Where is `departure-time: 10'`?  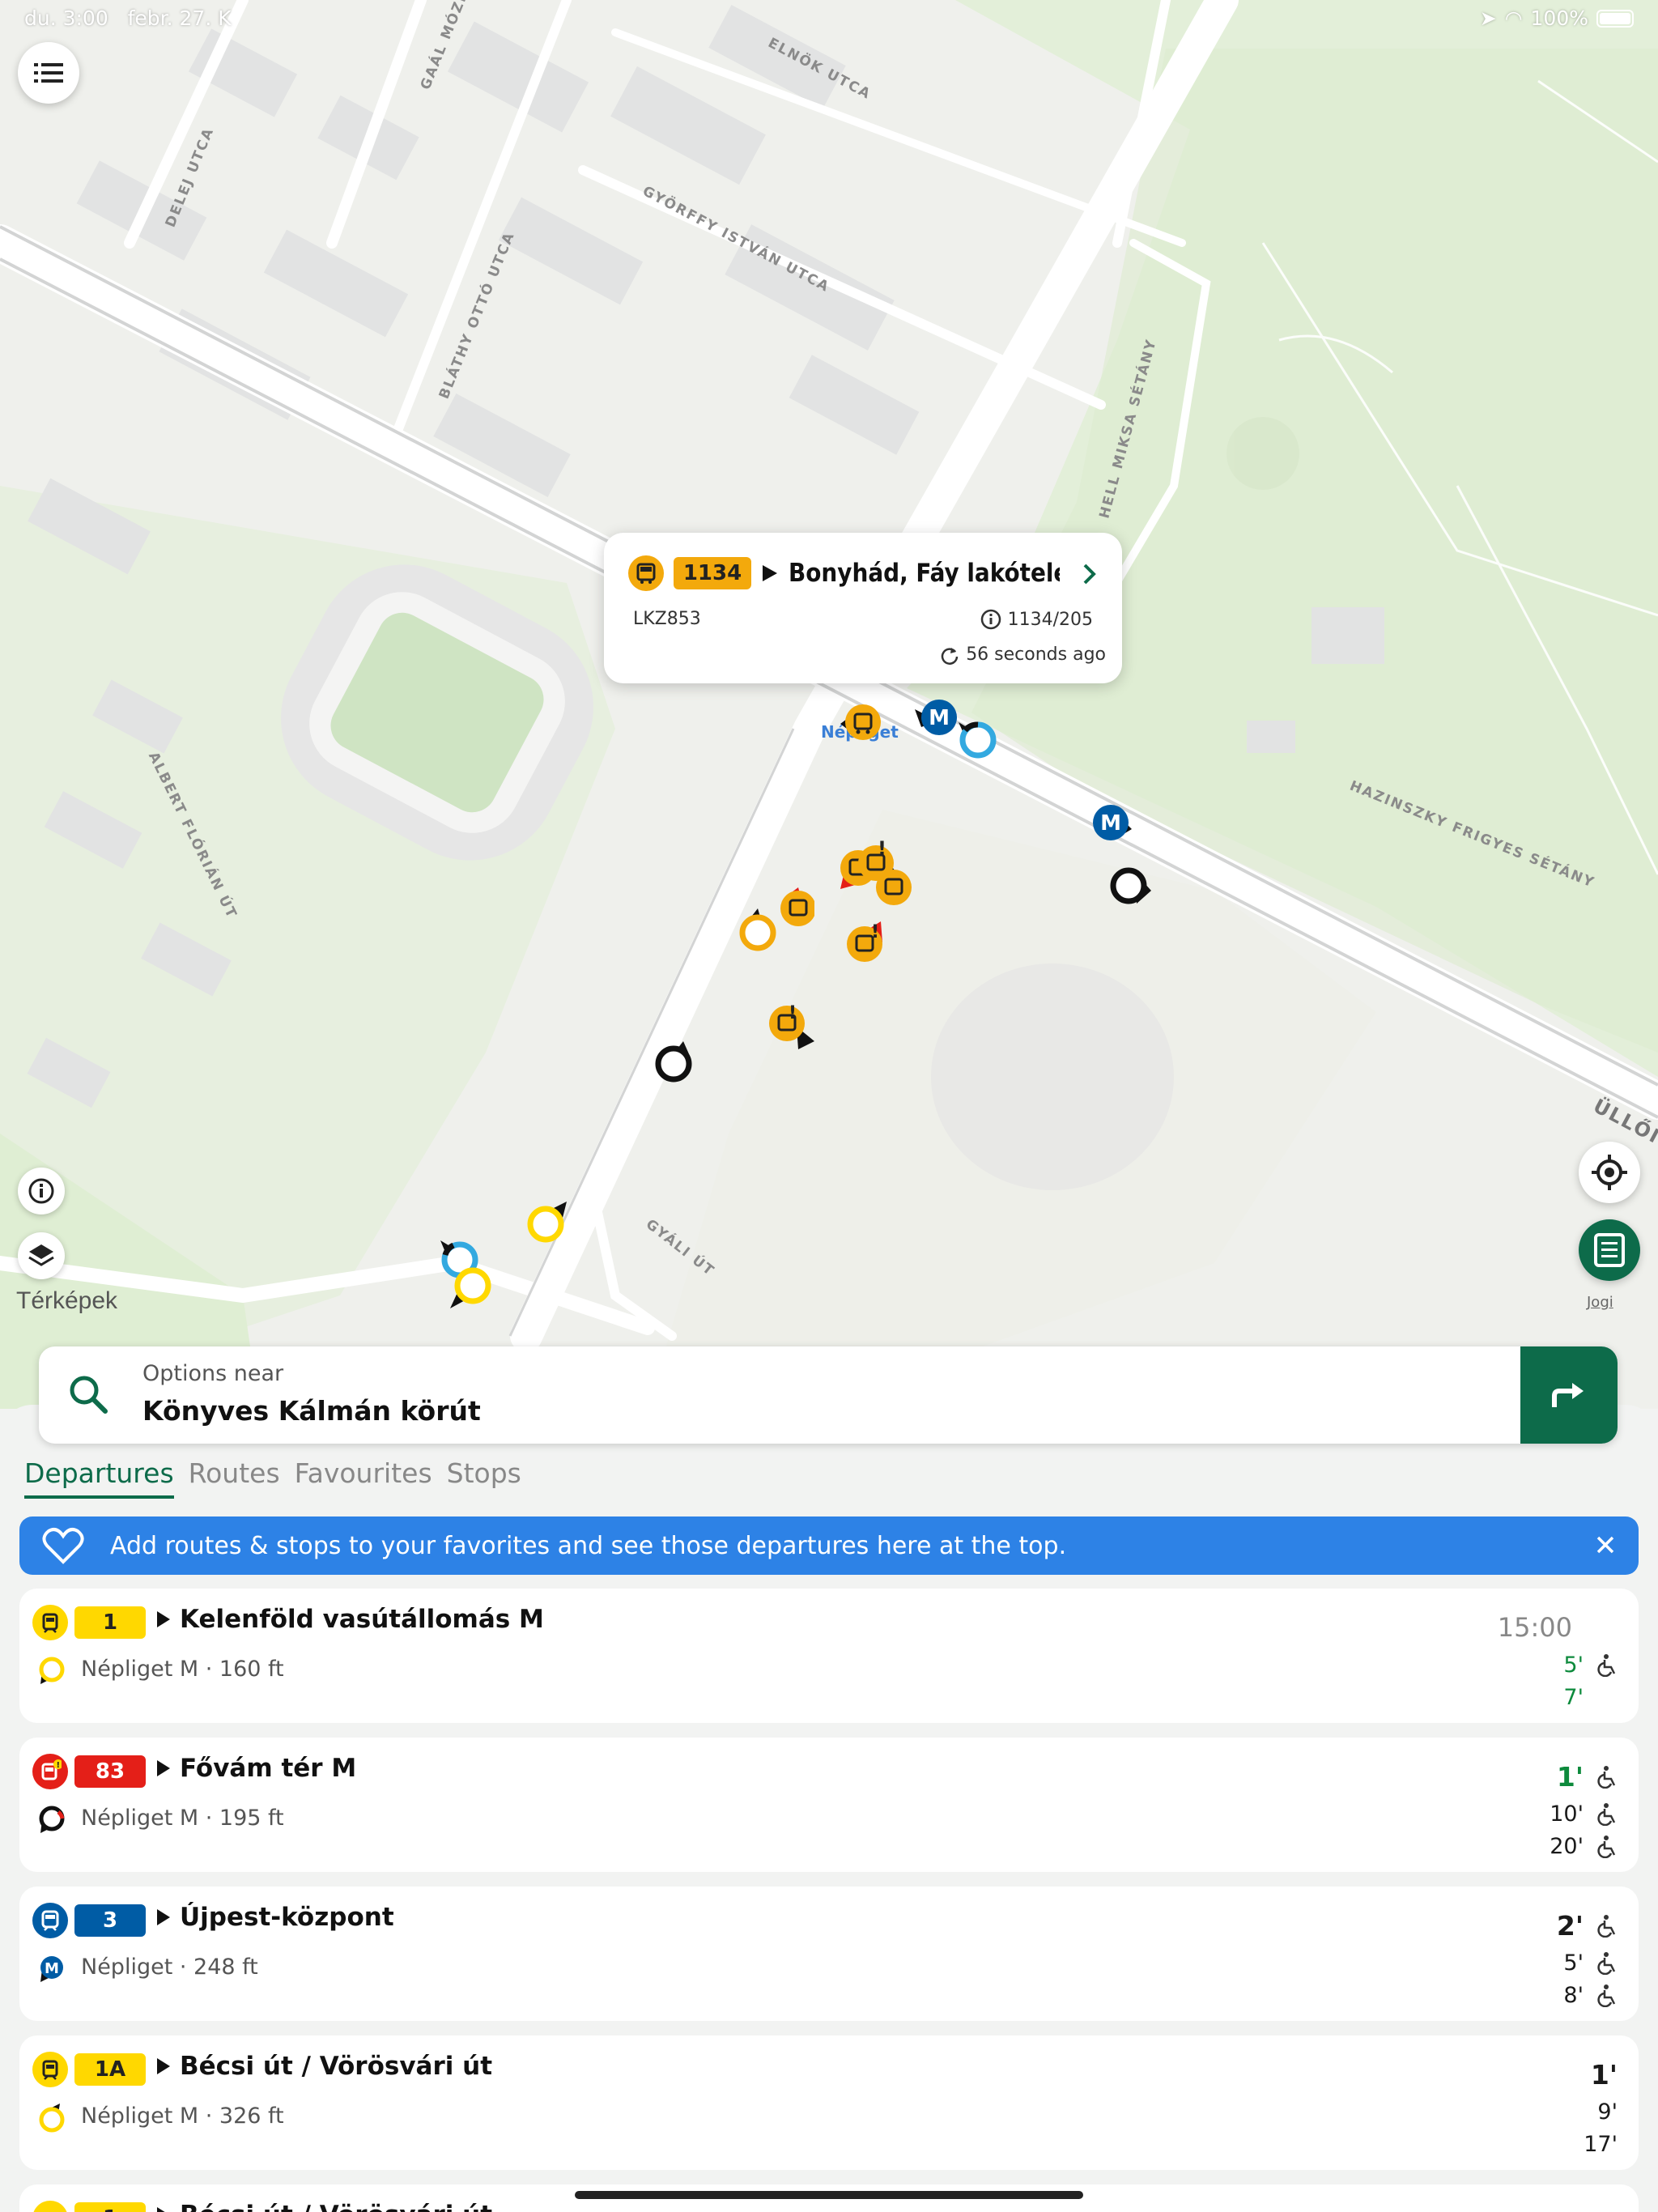 departure-time: 10' is located at coordinates (1567, 1814).